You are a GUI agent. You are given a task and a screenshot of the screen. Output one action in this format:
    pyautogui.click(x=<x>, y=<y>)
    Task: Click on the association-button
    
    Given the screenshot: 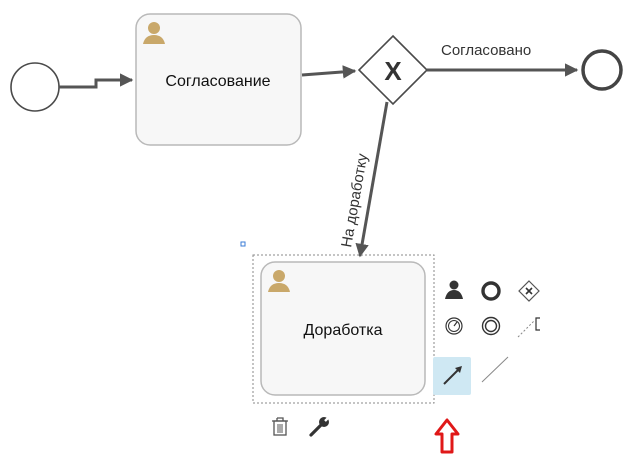 What is the action you would take?
    pyautogui.click(x=495, y=371)
    